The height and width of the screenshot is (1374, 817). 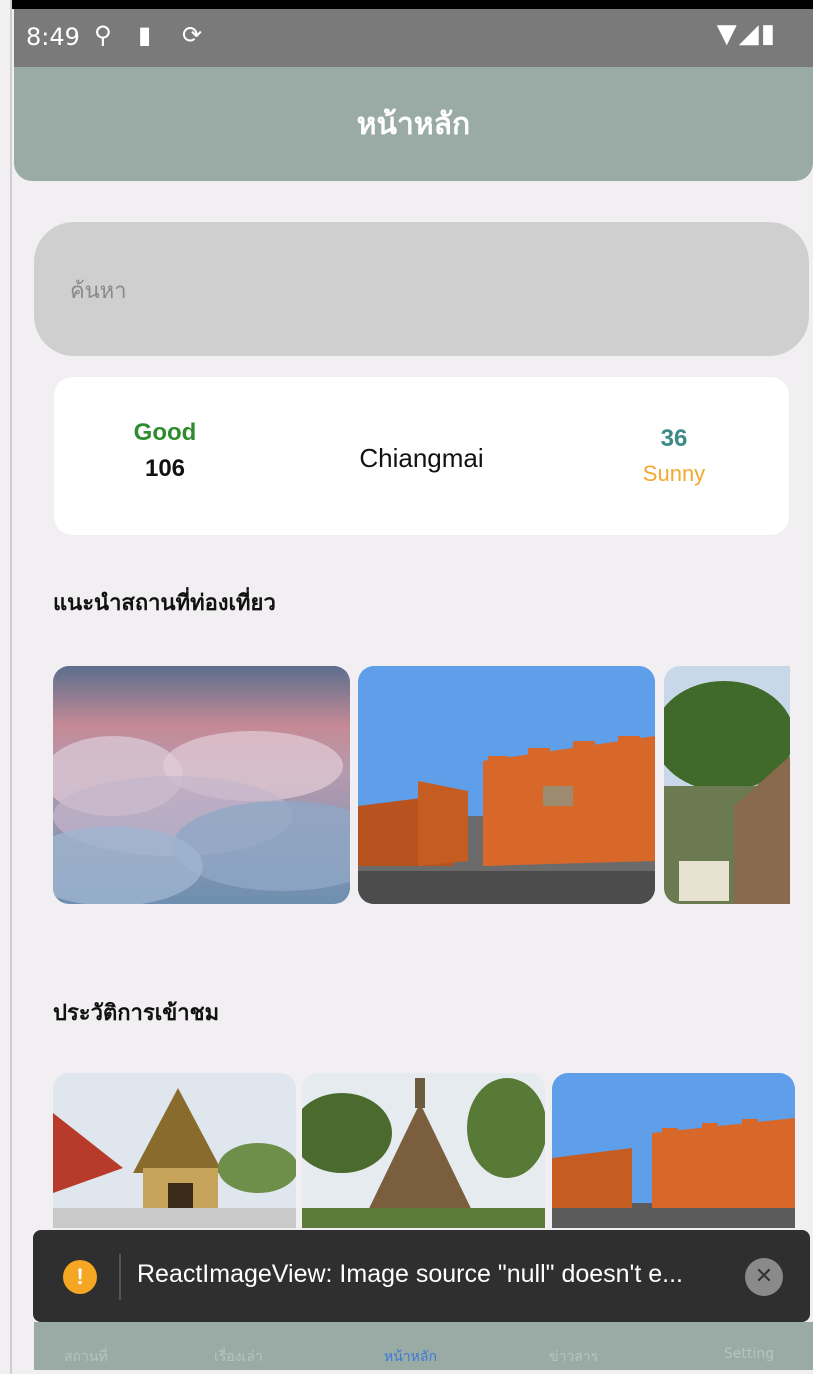 I want to click on sd-card-icon: ▮, so click(x=145, y=35).